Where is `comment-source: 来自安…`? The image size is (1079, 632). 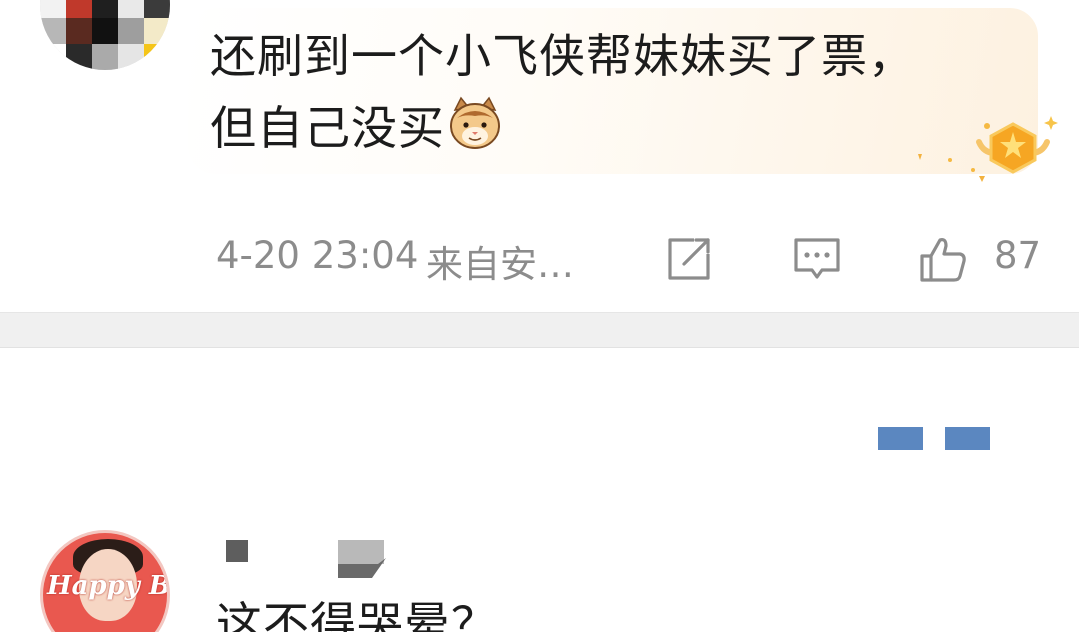
comment-source: 来自安… is located at coordinates (500, 264).